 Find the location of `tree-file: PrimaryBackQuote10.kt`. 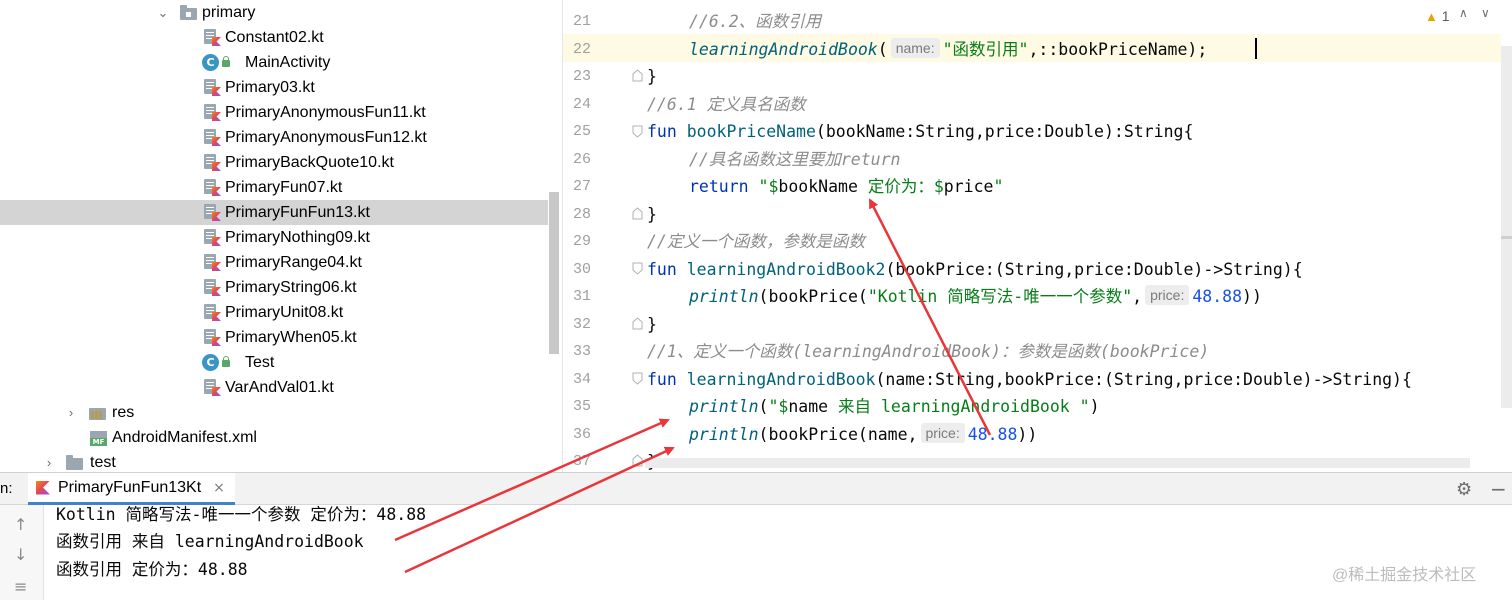

tree-file: PrimaryBackQuote10.kt is located at coordinates (274, 162).